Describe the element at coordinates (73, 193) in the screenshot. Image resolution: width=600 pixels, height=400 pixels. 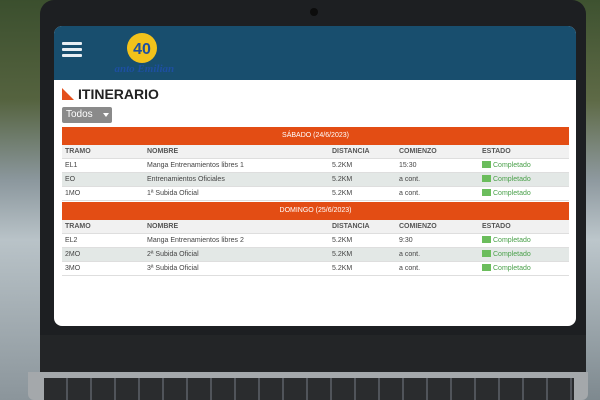
I see `tramo-cell: 1MO` at that location.